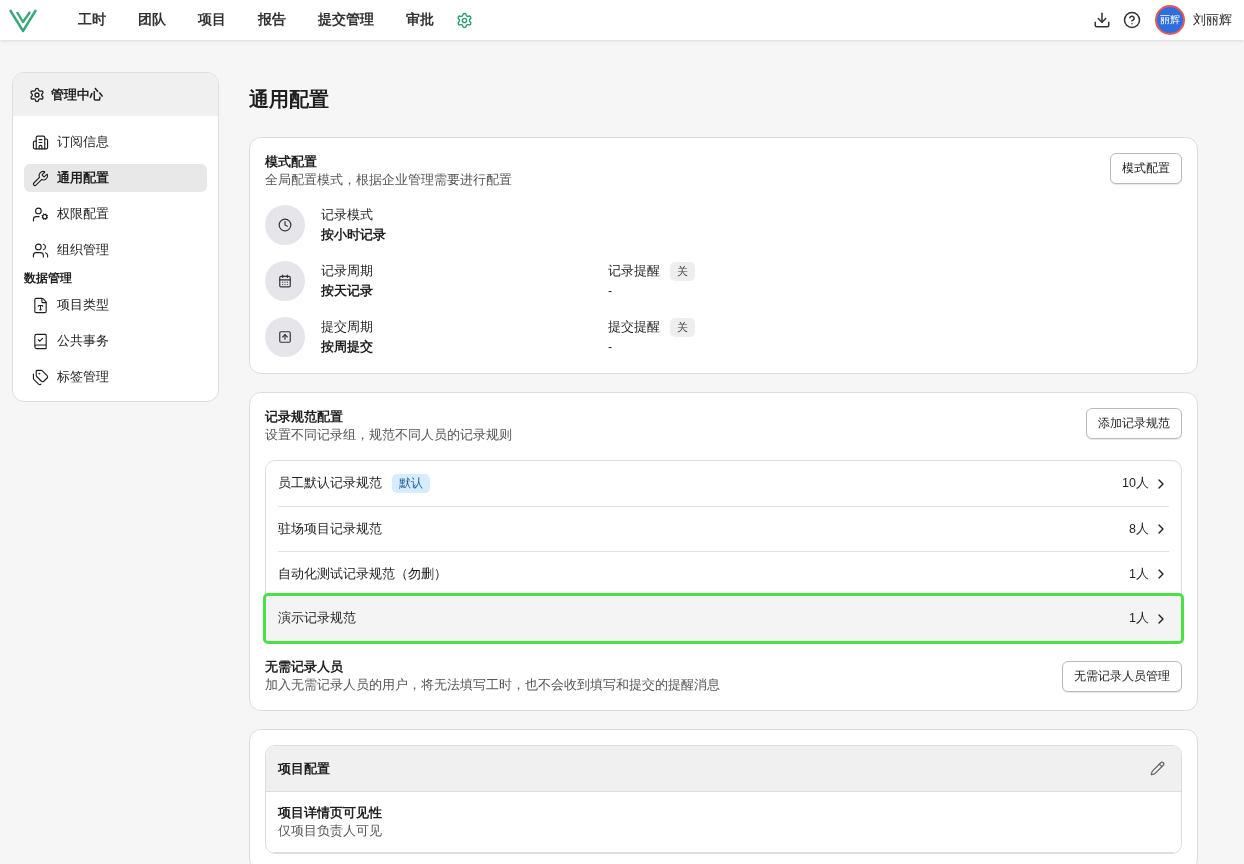  I want to click on setting-label: 提交周期, so click(347, 327).